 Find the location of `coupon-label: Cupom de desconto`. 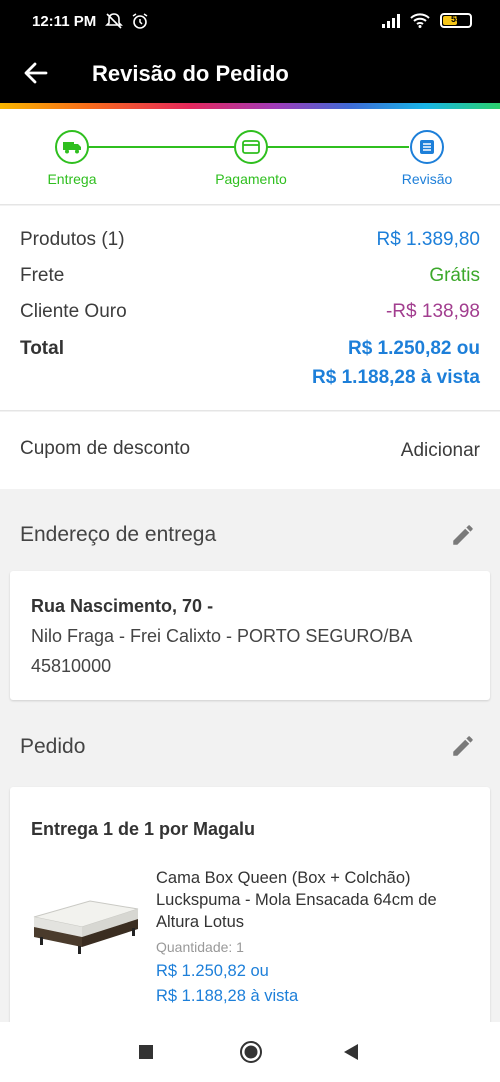

coupon-label: Cupom de desconto is located at coordinates (105, 448).